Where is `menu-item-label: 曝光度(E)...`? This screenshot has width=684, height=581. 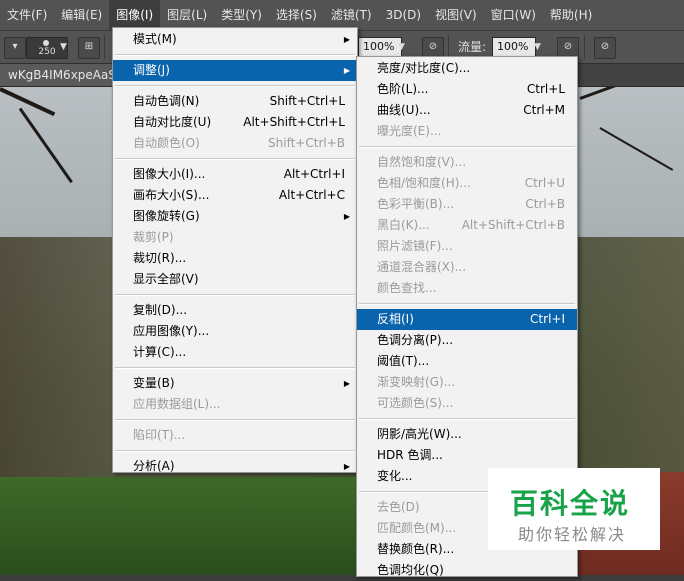 menu-item-label: 曝光度(E)... is located at coordinates (409, 131).